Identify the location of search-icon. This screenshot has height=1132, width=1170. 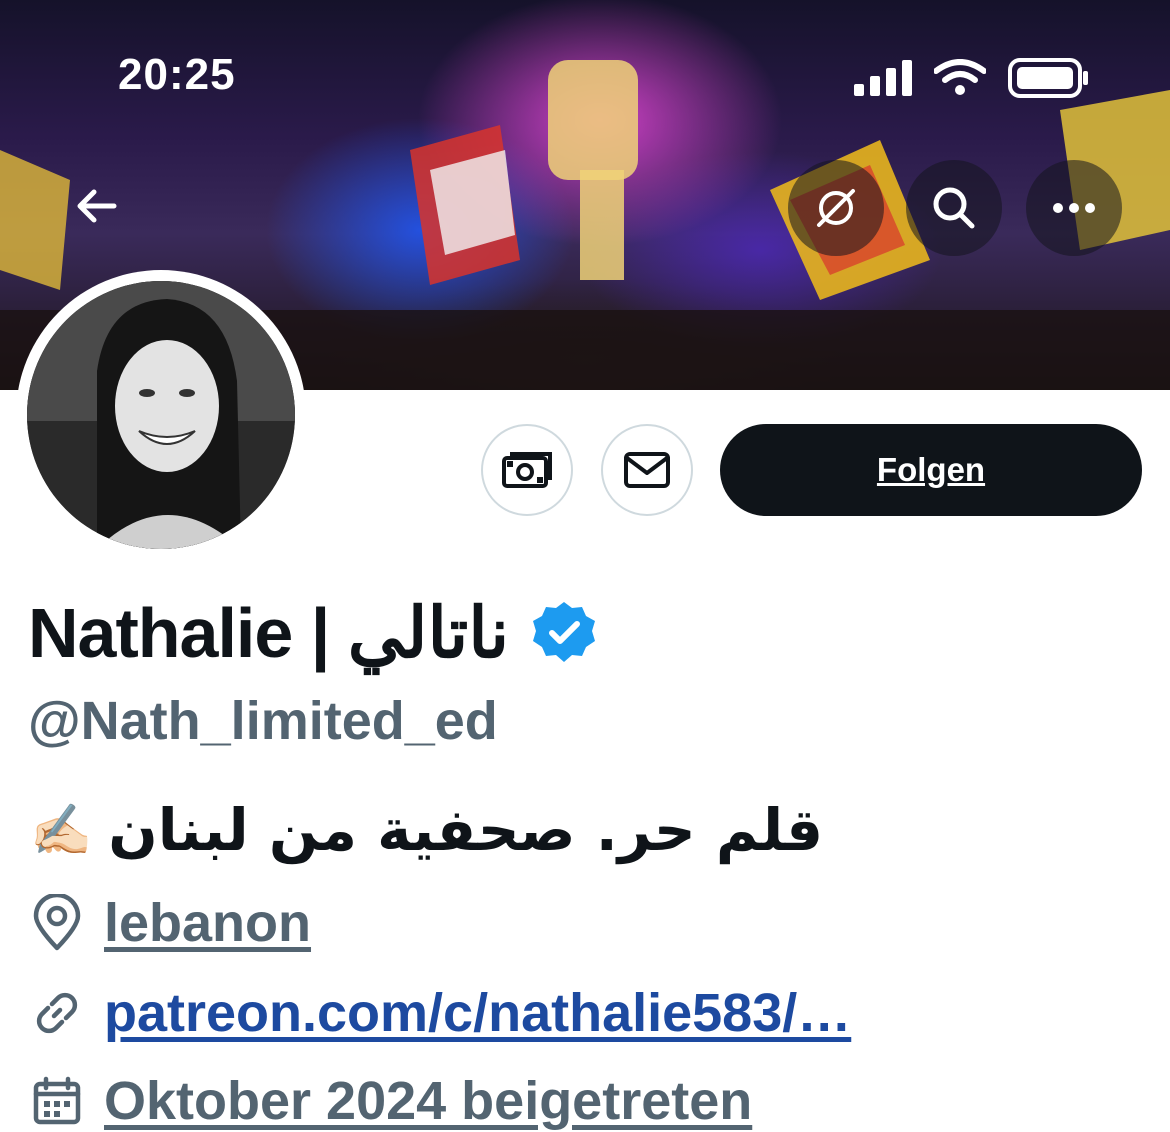
(954, 208).